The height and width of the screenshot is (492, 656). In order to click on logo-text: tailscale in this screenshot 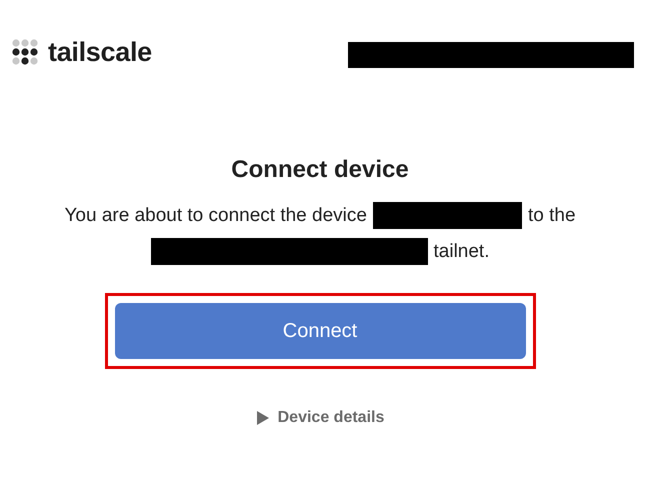, I will do `click(100, 52)`.